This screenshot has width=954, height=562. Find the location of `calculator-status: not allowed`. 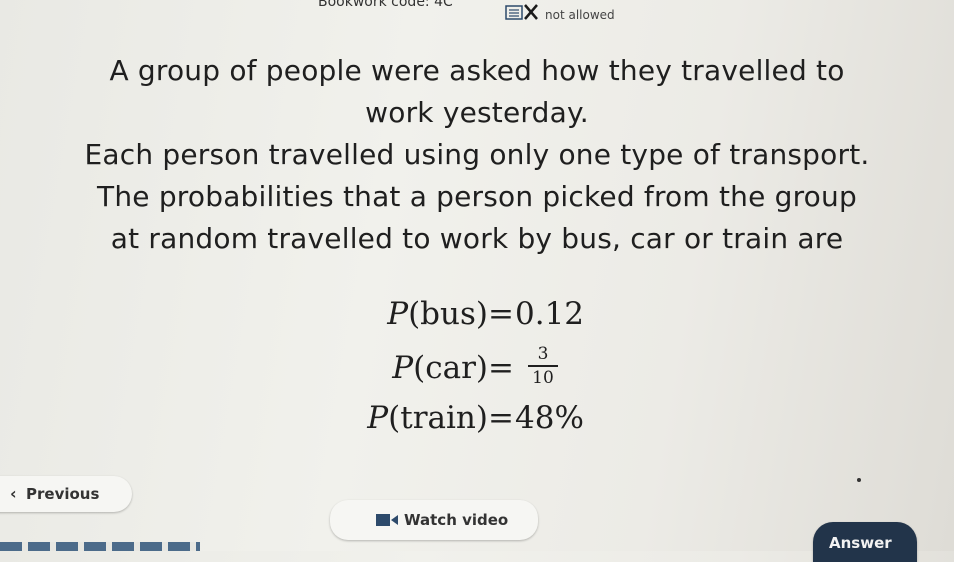

calculator-status: not allowed is located at coordinates (580, 15).